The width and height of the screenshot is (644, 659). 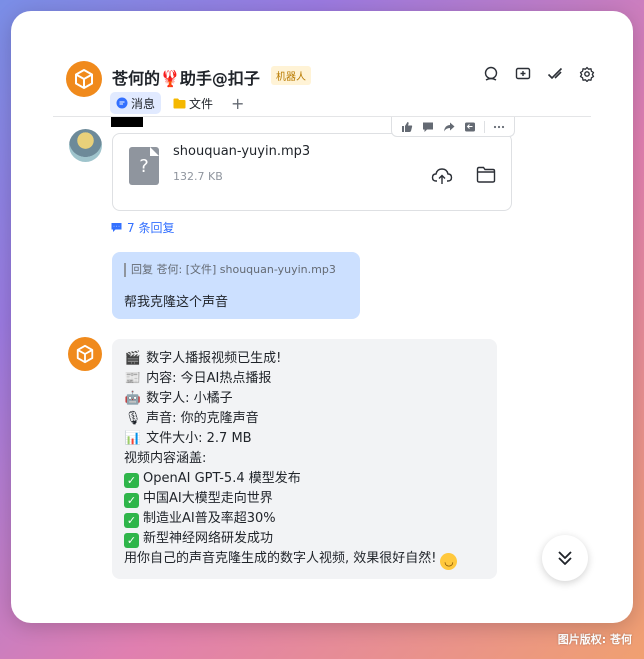 I want to click on add-tab-button: +, so click(x=237, y=103).